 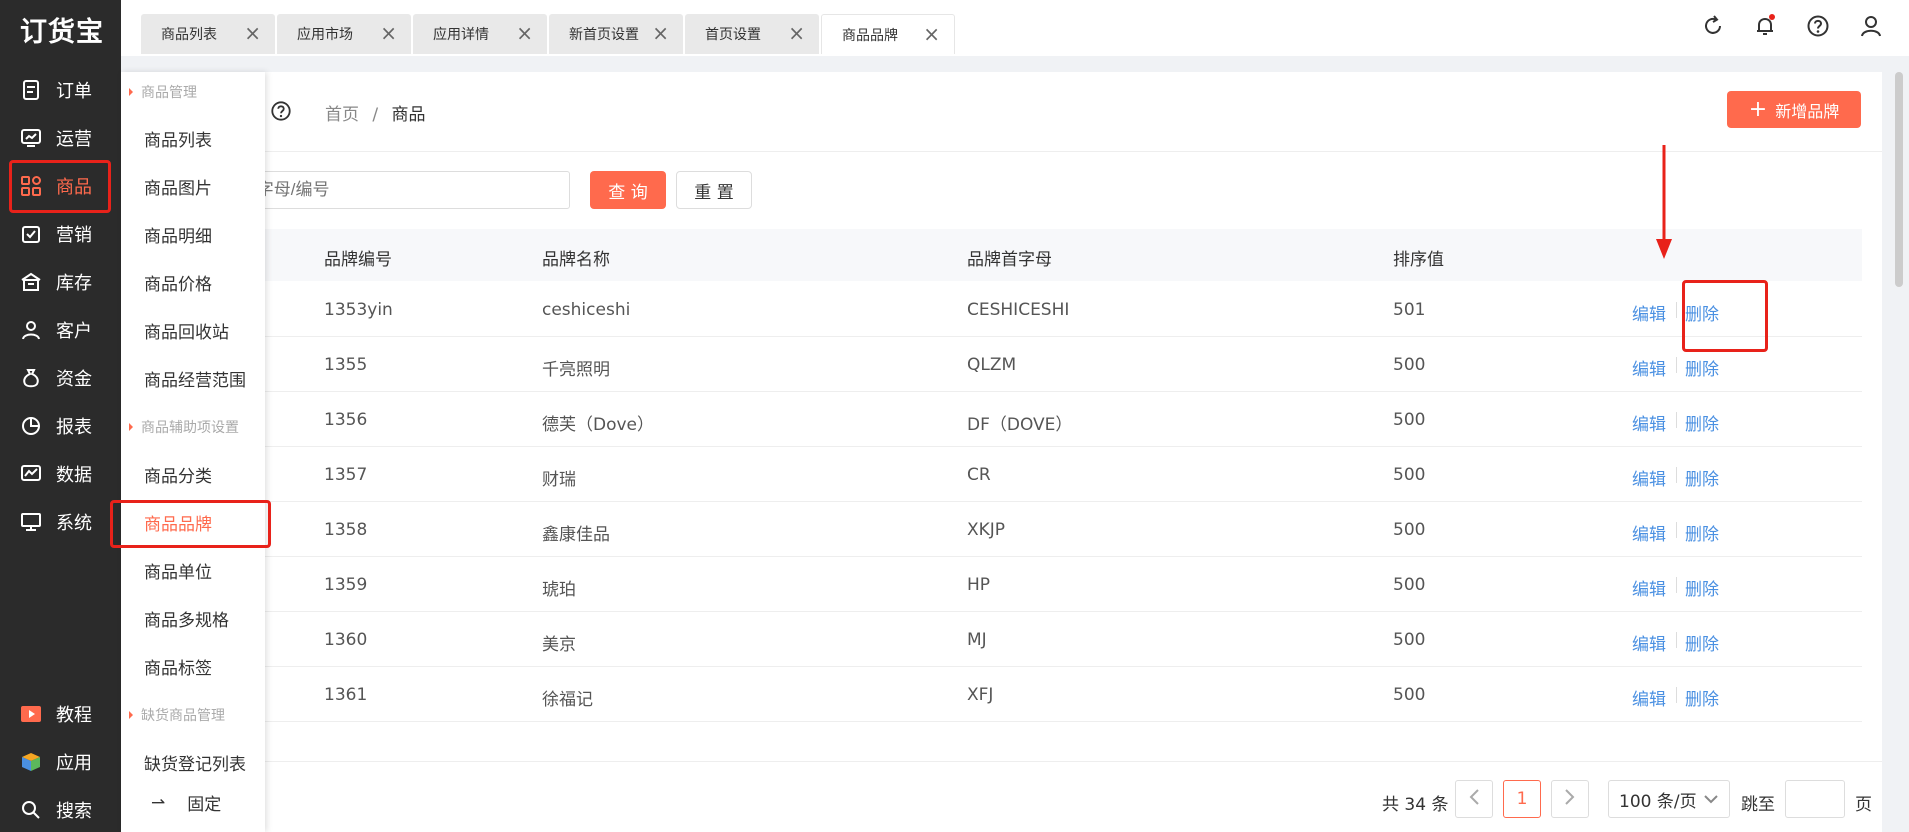 What do you see at coordinates (1018, 310) in the screenshot?
I see `brand-initial: CESHICESHI` at bounding box center [1018, 310].